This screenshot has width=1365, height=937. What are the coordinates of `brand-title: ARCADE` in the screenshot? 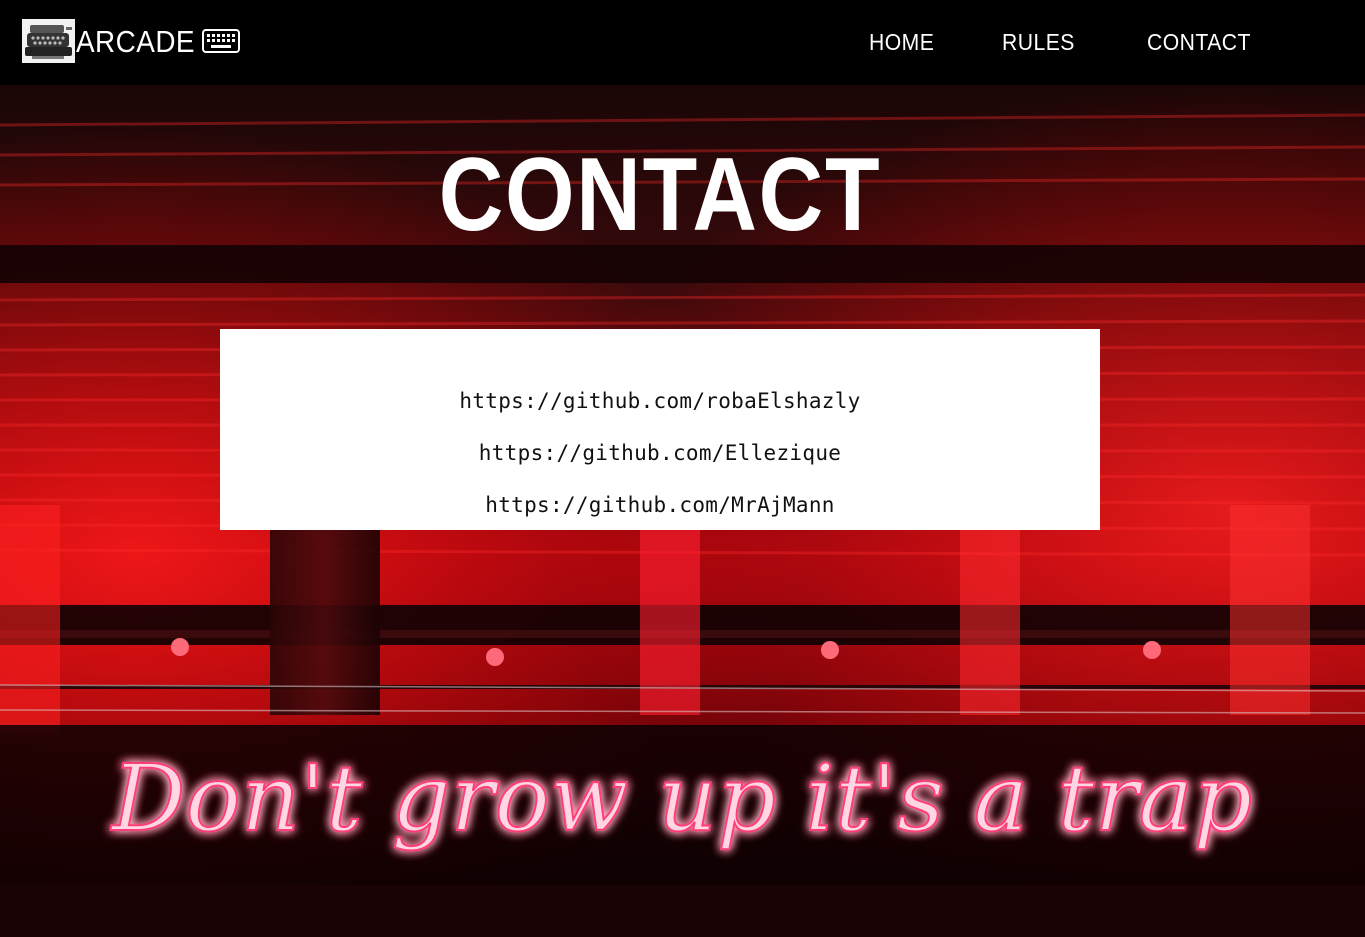 It's located at (135, 42).